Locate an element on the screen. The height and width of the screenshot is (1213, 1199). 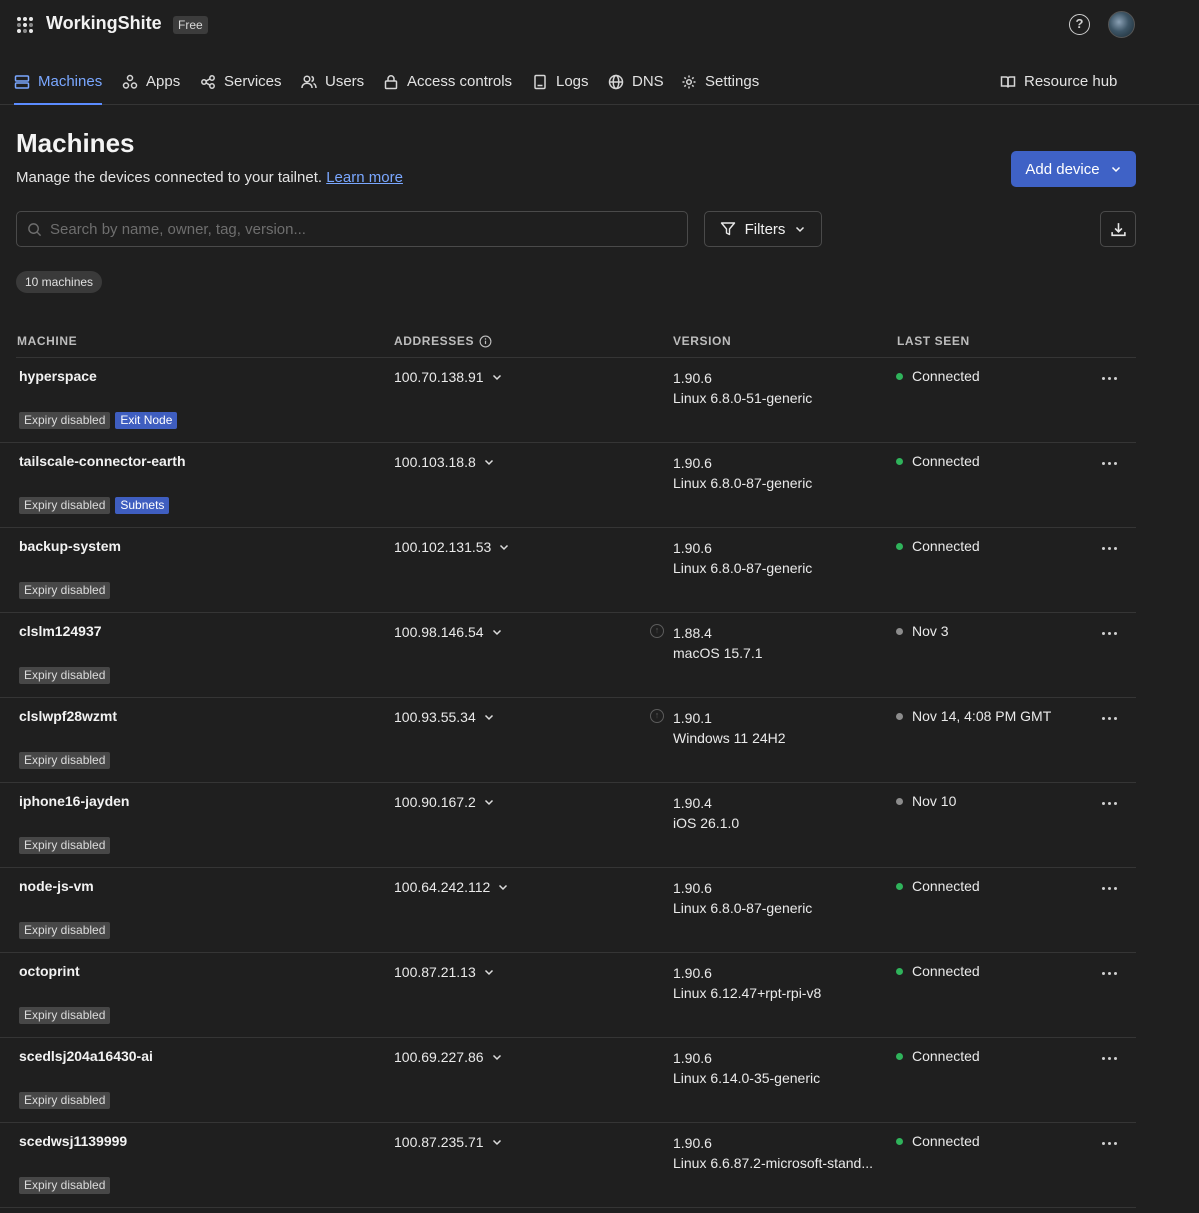
column-header-machine: MACHINE is located at coordinates (47, 341).